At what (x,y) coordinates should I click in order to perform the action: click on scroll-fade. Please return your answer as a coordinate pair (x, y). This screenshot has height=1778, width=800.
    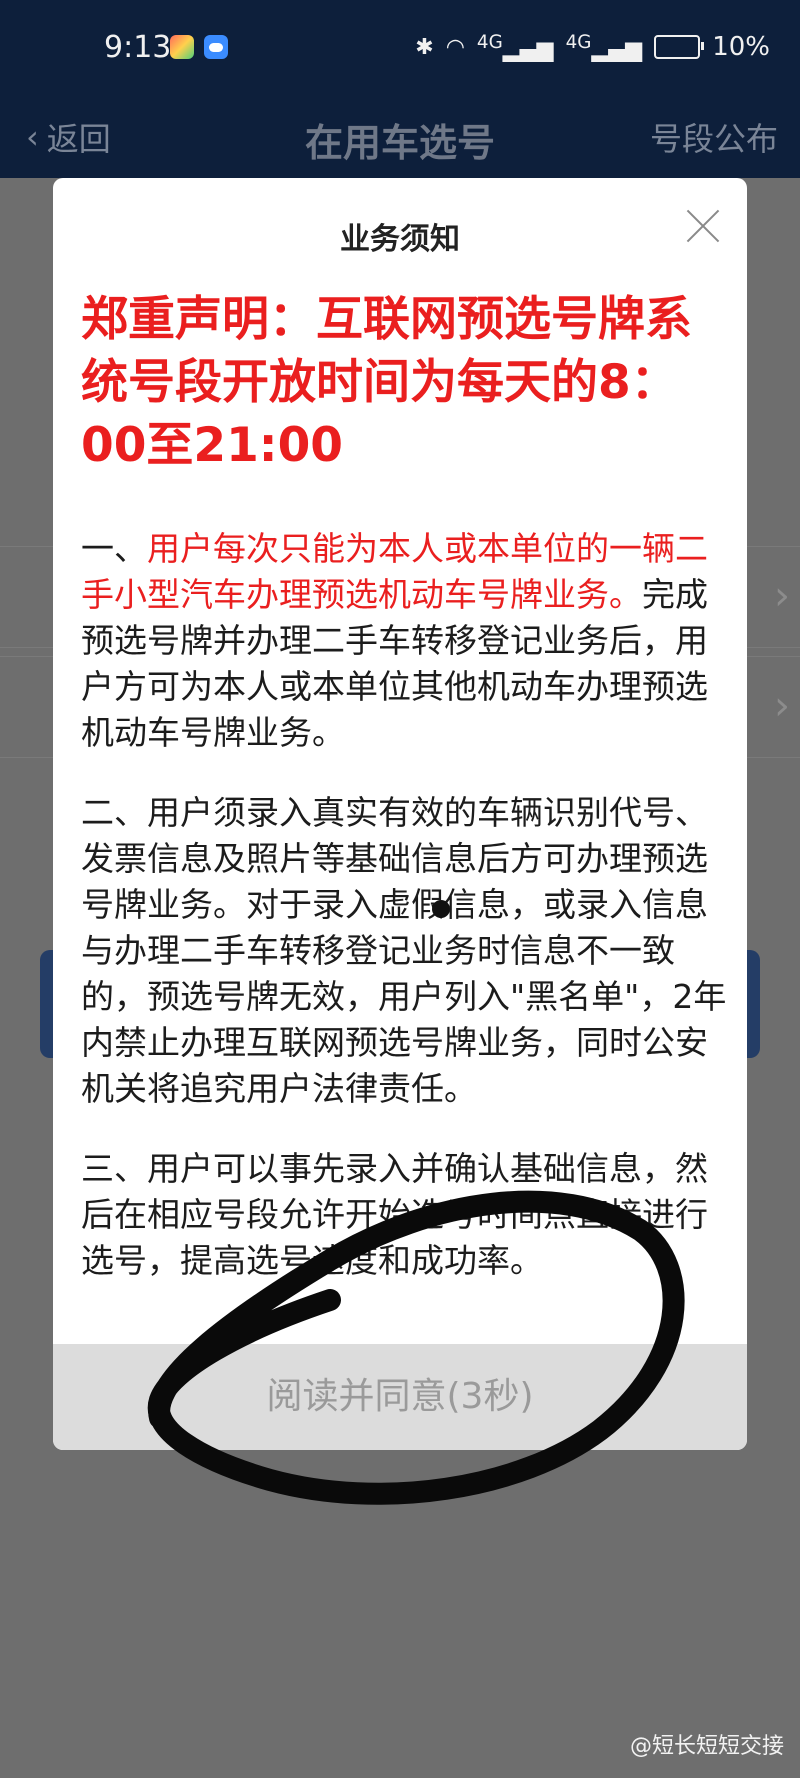
    Looking at the image, I should click on (400, 1316).